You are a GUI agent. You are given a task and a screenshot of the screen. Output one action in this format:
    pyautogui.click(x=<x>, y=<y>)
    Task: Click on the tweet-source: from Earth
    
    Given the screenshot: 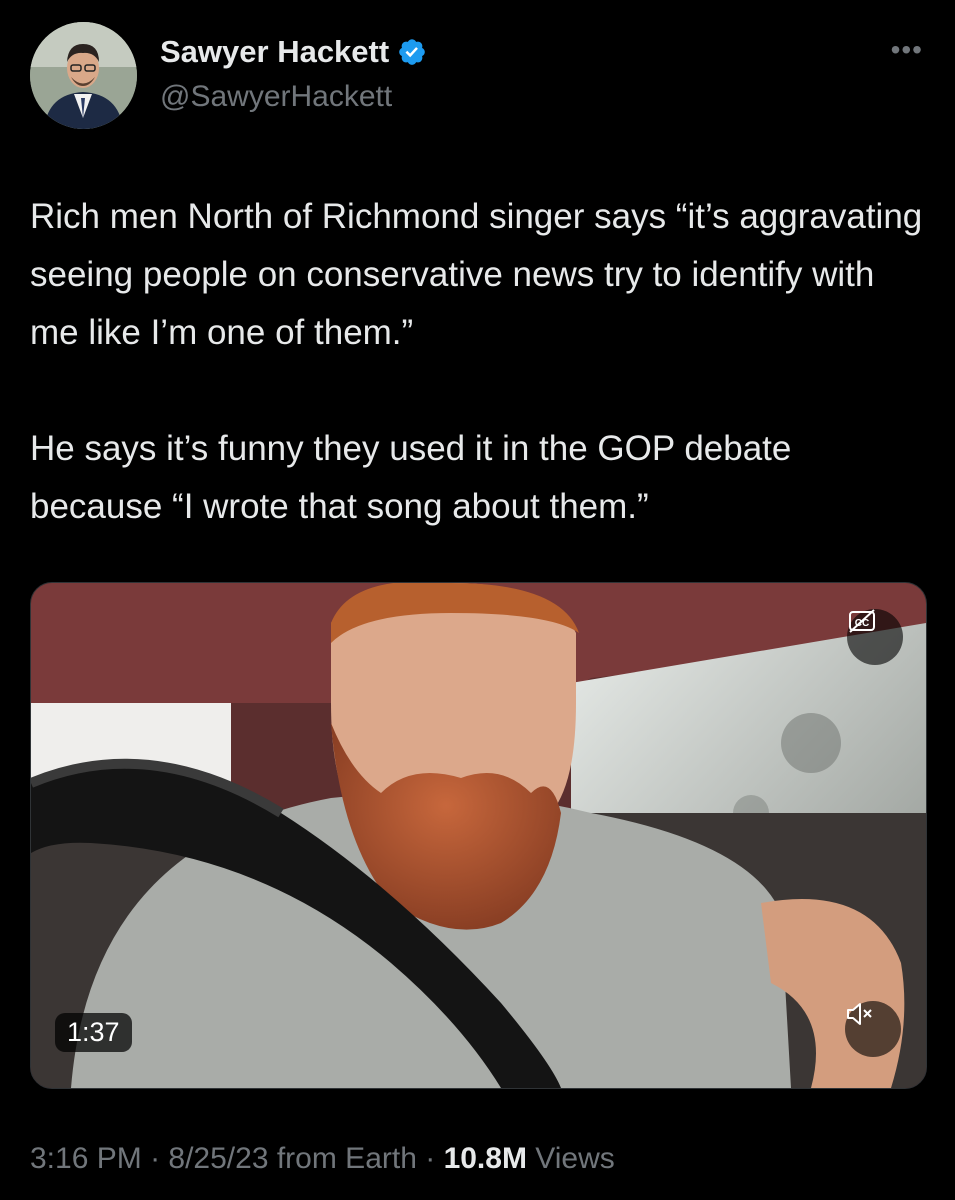 What is the action you would take?
    pyautogui.click(x=346, y=1158)
    